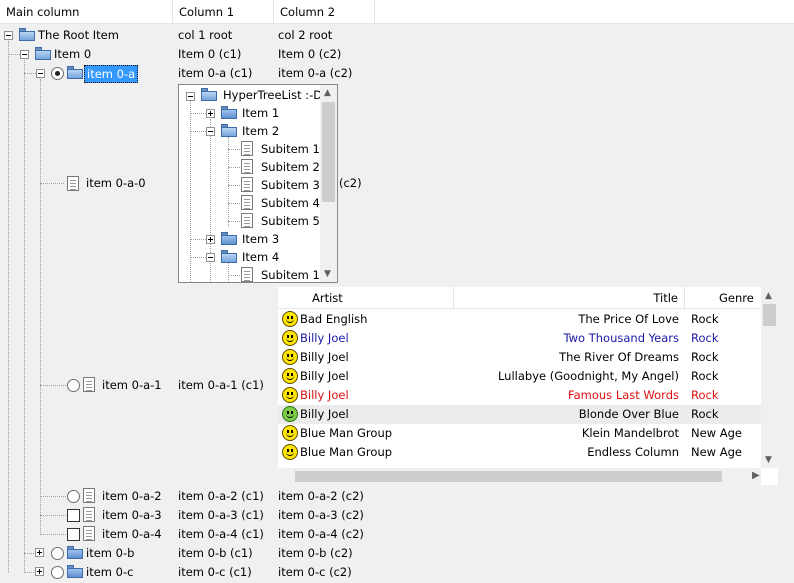  Describe the element at coordinates (334, 319) in the screenshot. I see `artist-cell: Bad English` at that location.